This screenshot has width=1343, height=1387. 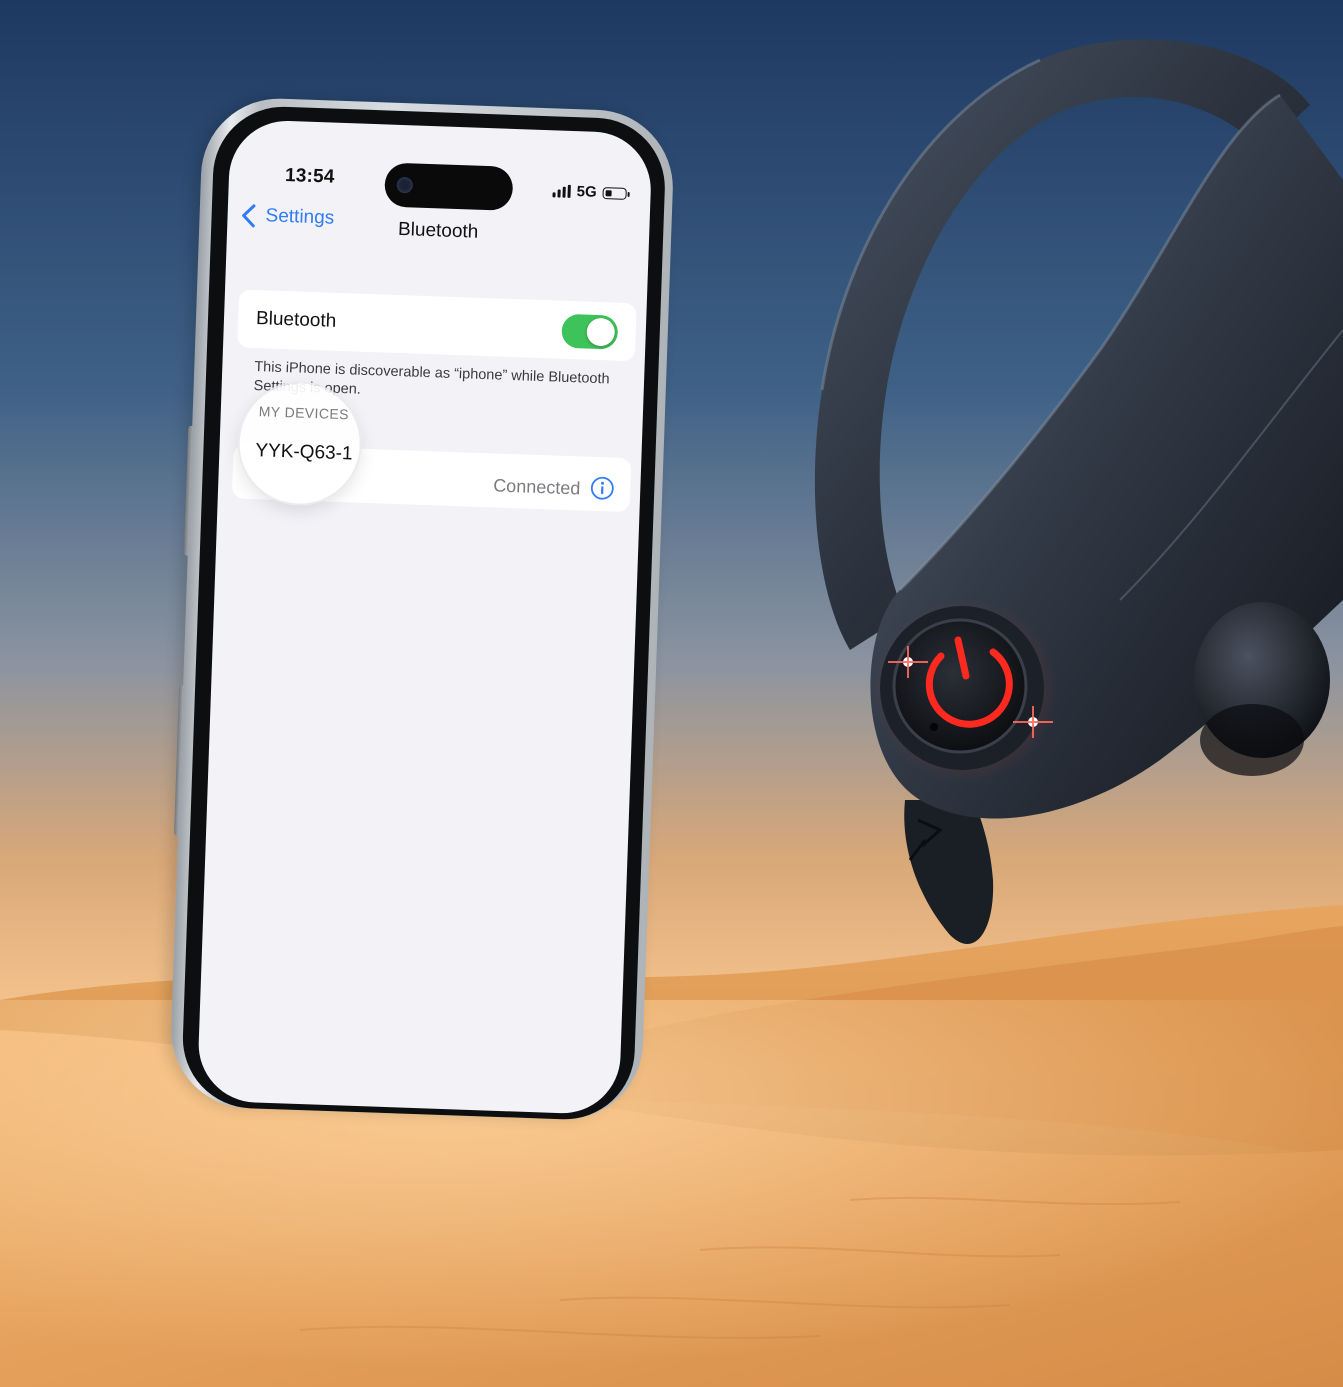 What do you see at coordinates (438, 230) in the screenshot?
I see `page-title: Bluetooth` at bounding box center [438, 230].